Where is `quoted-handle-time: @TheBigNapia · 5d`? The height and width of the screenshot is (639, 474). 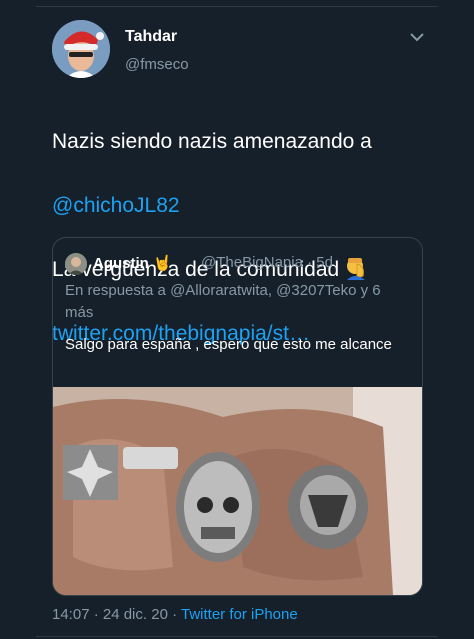
quoted-handle-time: @TheBigNapia · 5d is located at coordinates (267, 262).